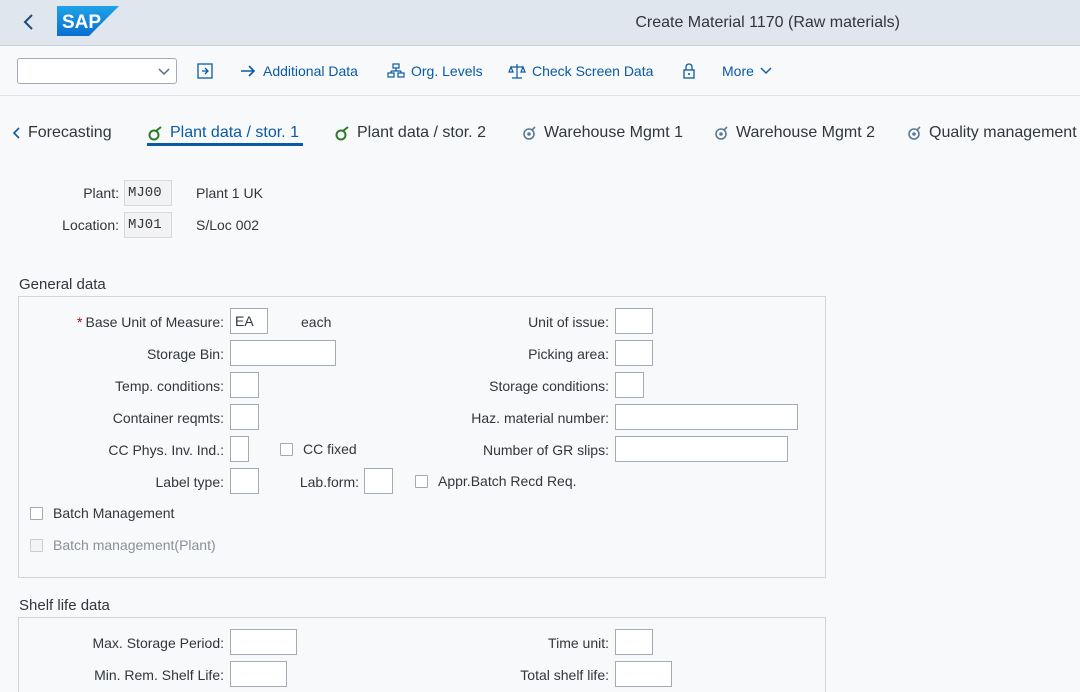  What do you see at coordinates (234, 132) in the screenshot?
I see `tab-label: Plant data / stor. 1` at bounding box center [234, 132].